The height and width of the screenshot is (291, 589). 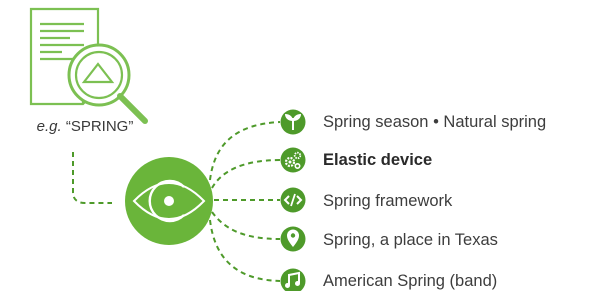 I want to click on document-search-icon, so click(x=88, y=65).